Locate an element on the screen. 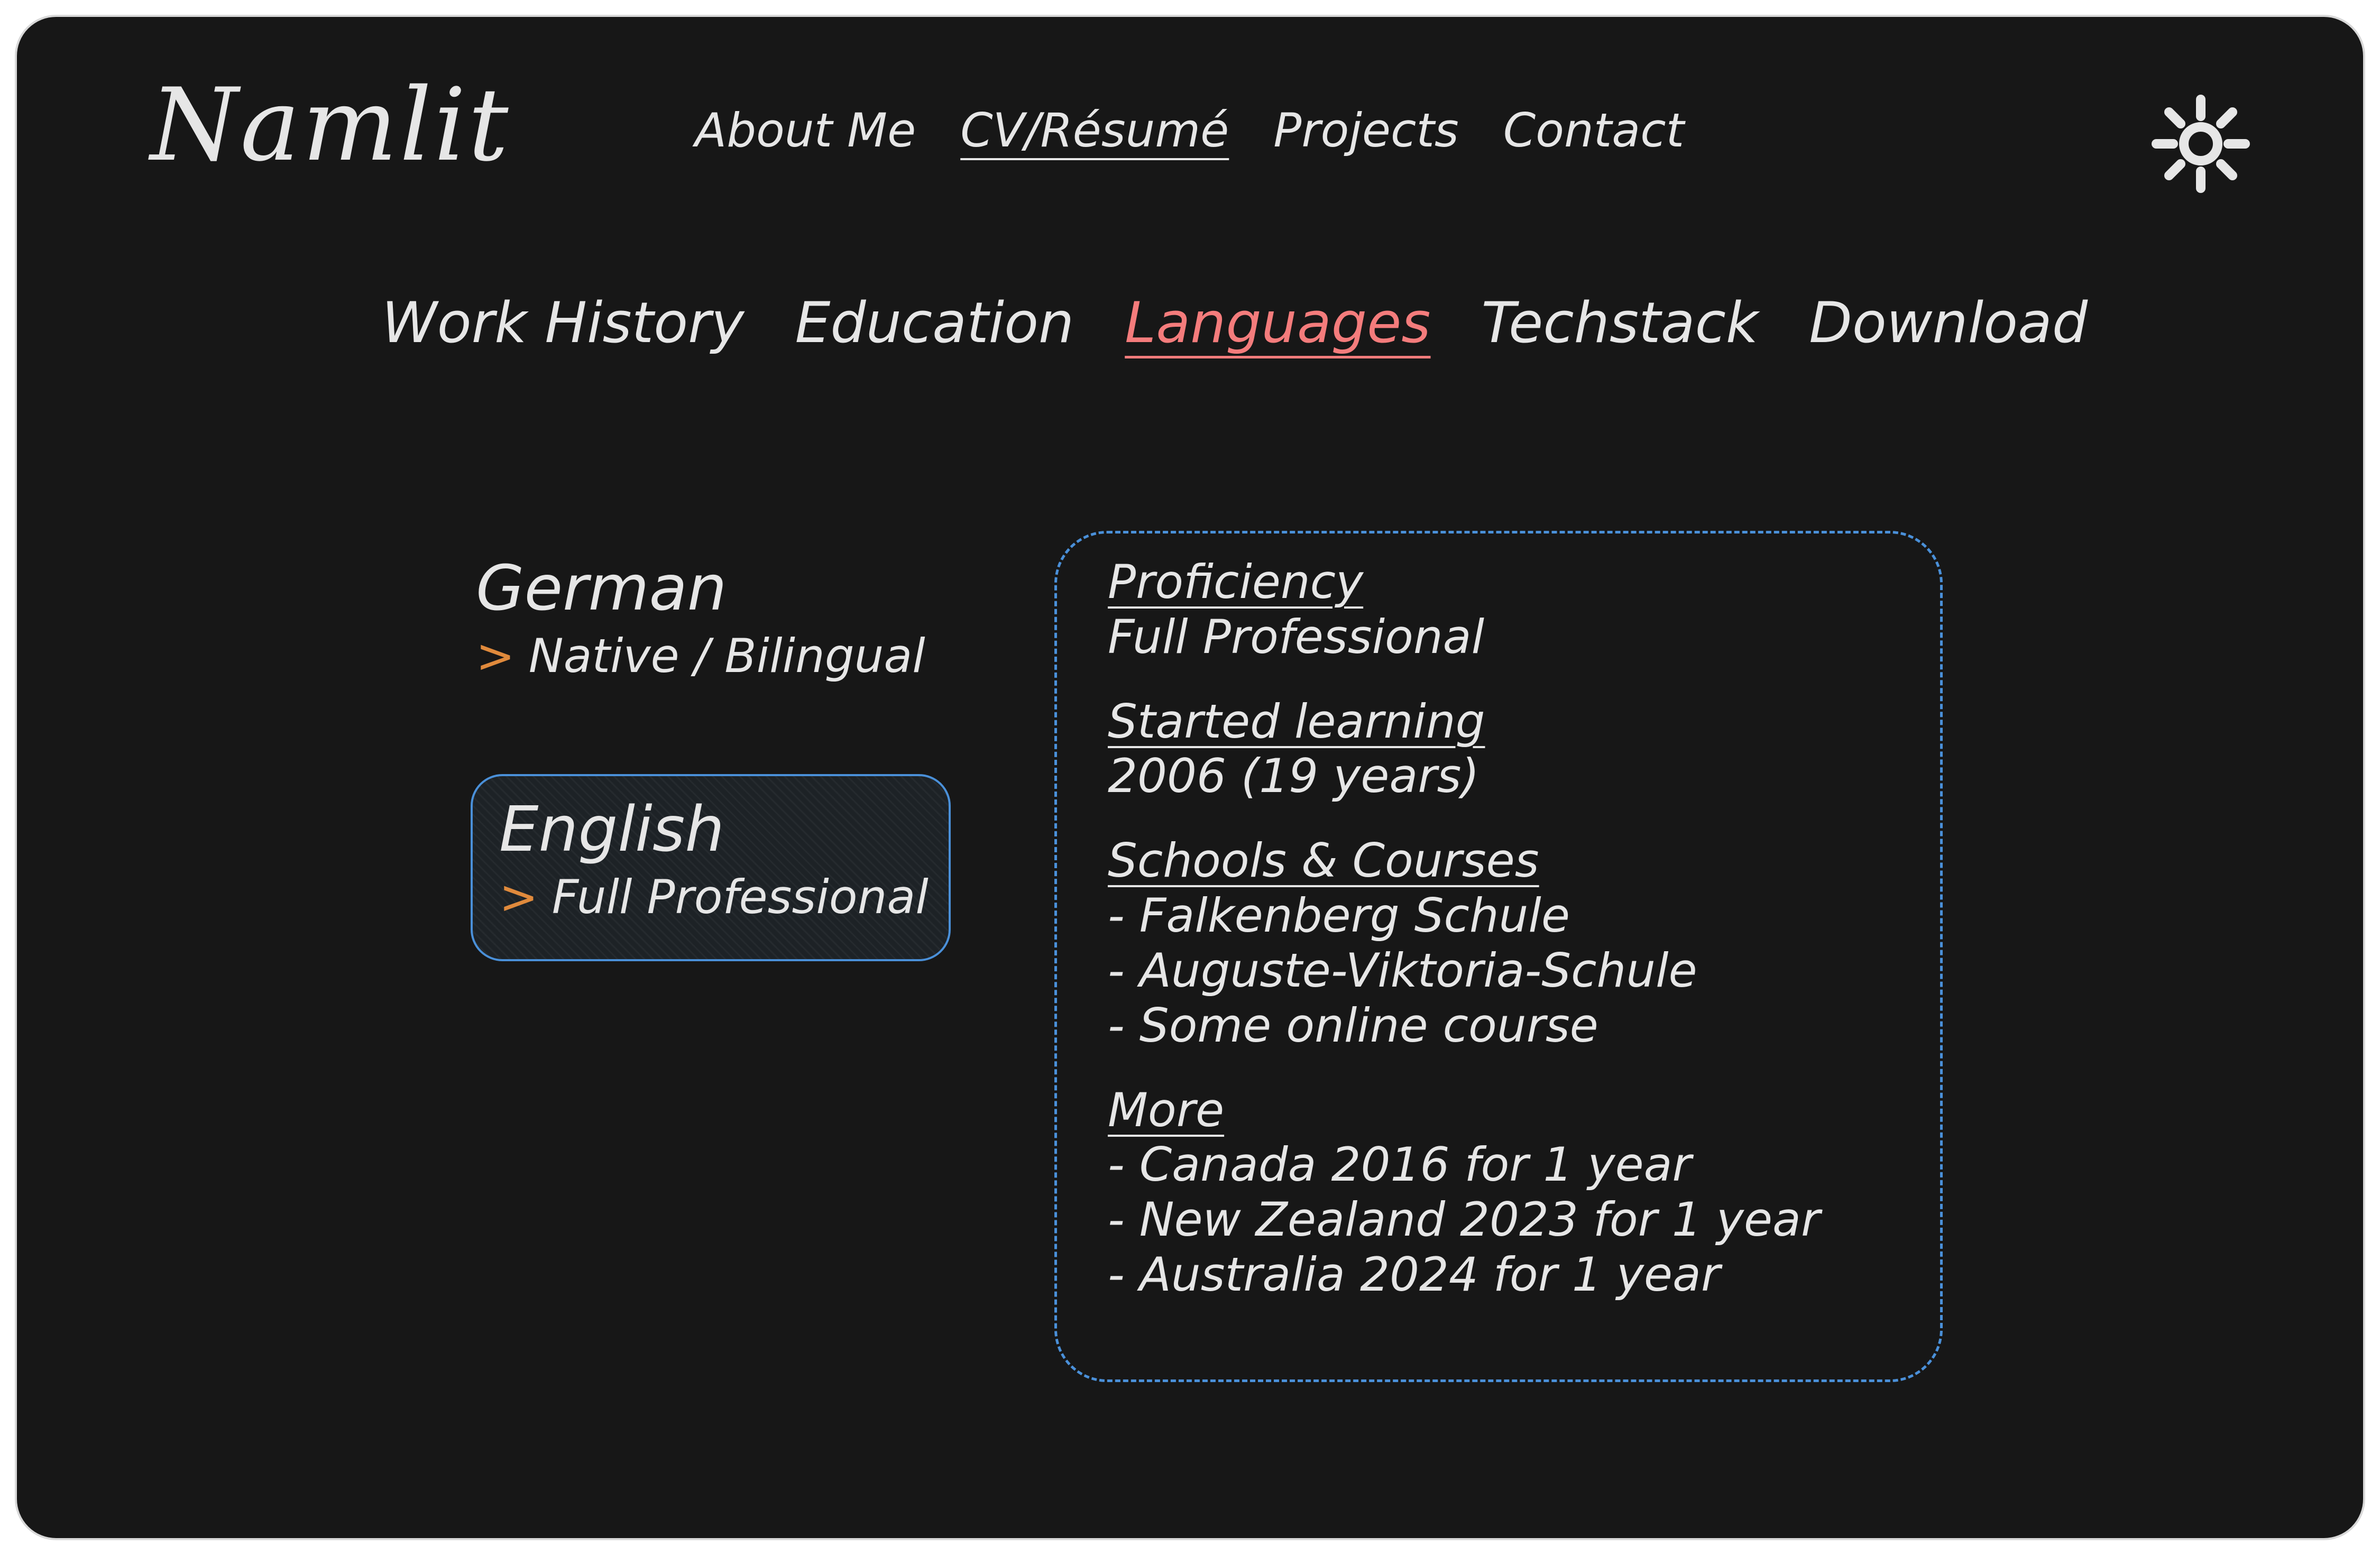 The width and height of the screenshot is (2380, 1555). language-item-english: English > Full Professional is located at coordinates (711, 867).